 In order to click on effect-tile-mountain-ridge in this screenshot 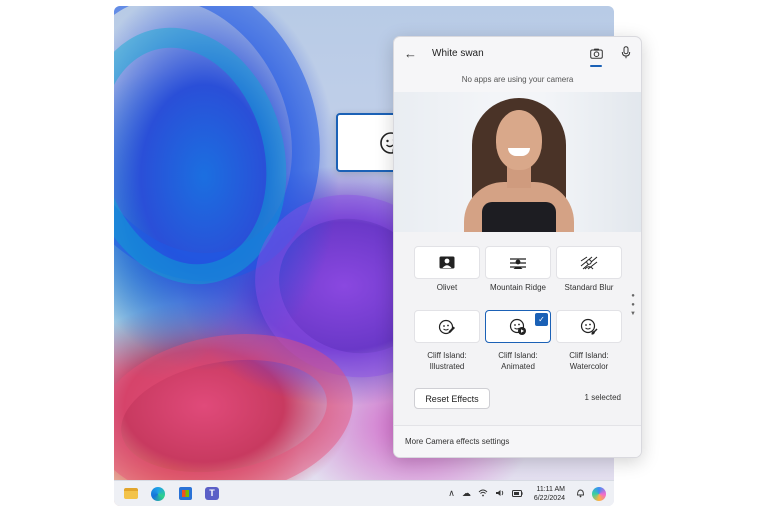, I will do `click(518, 262)`.